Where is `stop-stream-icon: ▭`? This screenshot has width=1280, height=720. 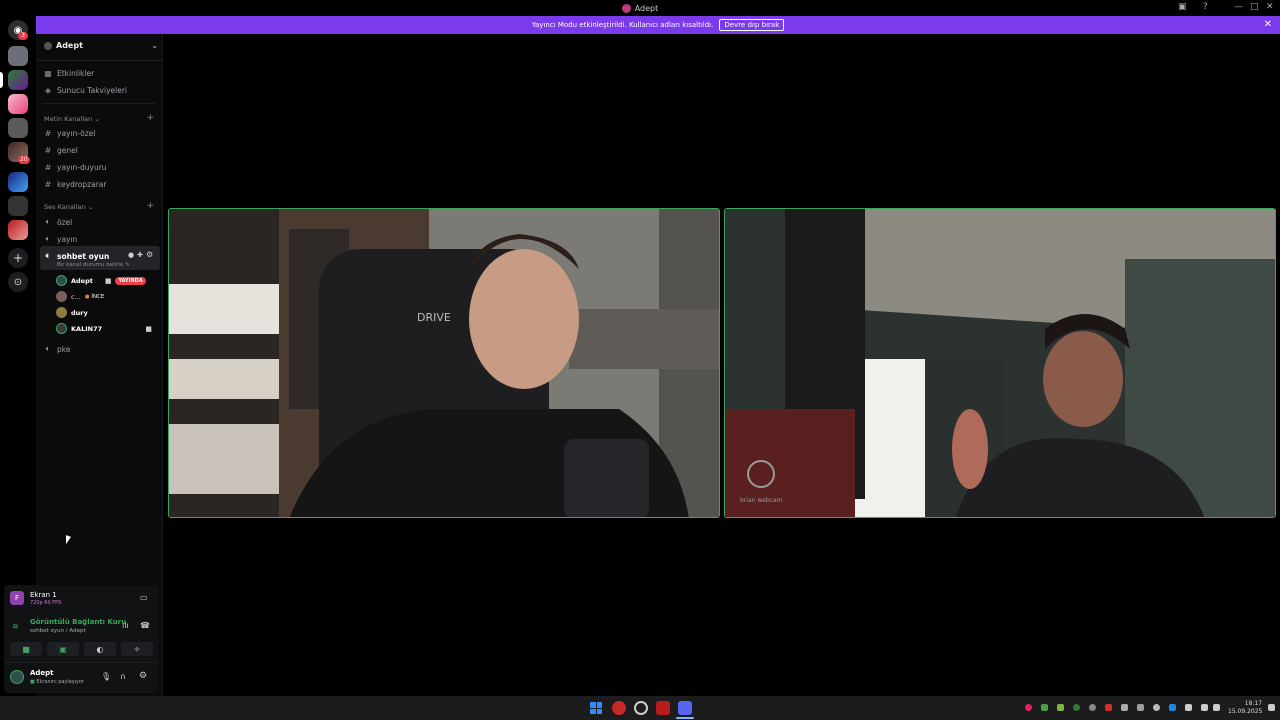
stop-stream-icon: ▭ is located at coordinates (144, 597).